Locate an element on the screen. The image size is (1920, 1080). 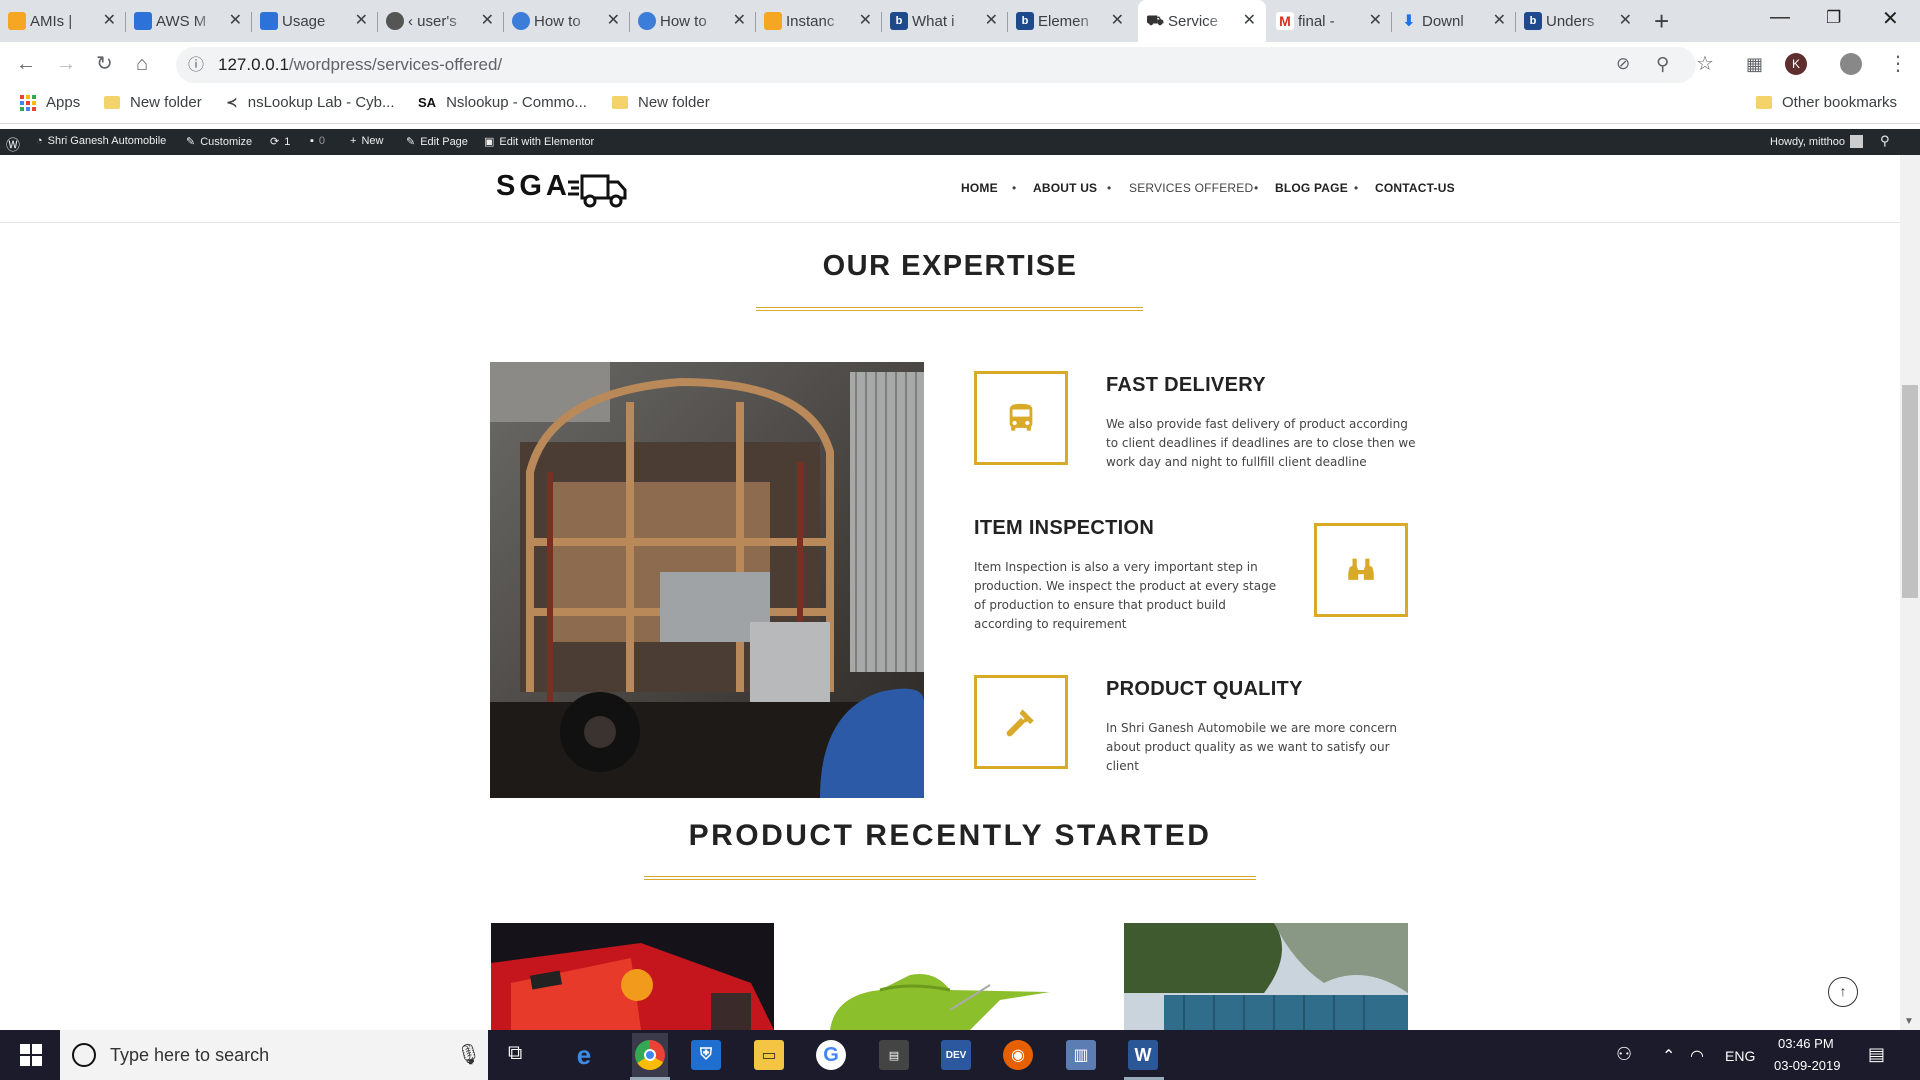
reload-icon: ↻ is located at coordinates (104, 64).